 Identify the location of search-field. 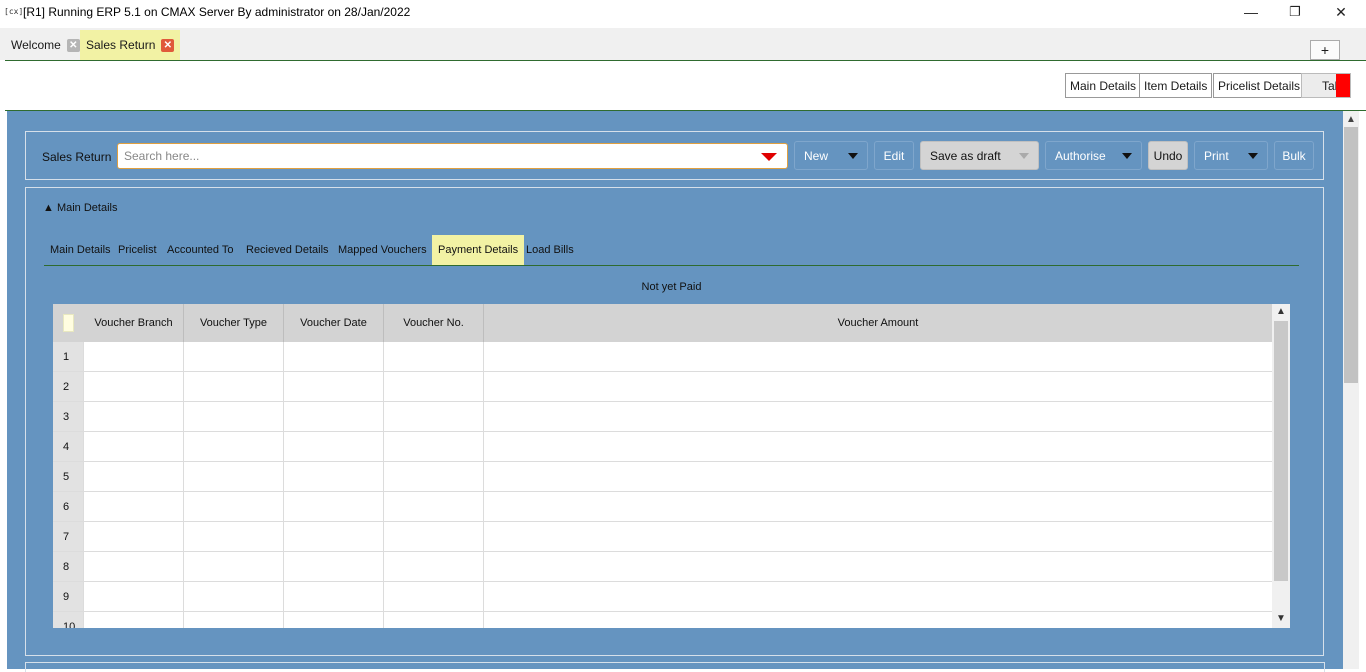
(452, 156).